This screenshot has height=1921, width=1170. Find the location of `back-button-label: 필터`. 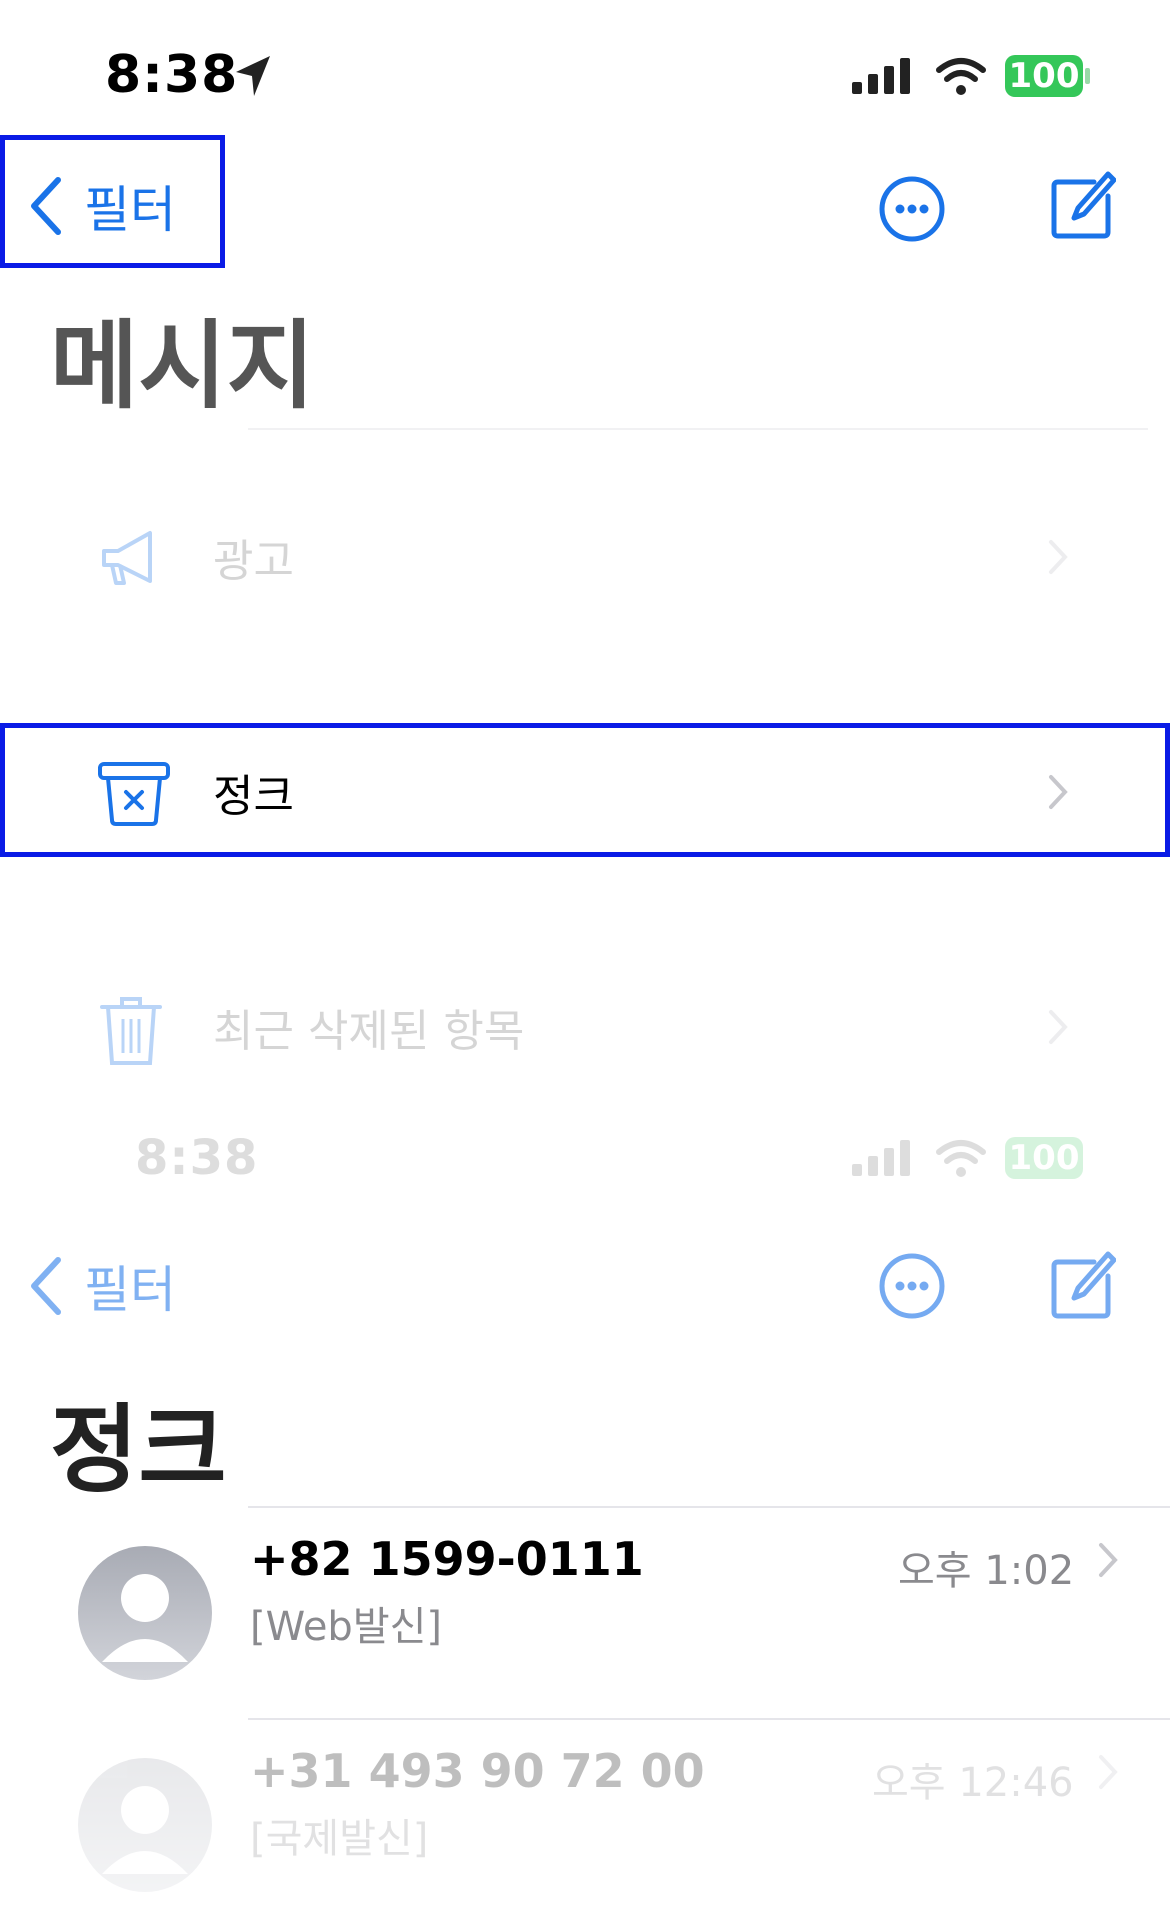

back-button-label: 필터 is located at coordinates (130, 1290).